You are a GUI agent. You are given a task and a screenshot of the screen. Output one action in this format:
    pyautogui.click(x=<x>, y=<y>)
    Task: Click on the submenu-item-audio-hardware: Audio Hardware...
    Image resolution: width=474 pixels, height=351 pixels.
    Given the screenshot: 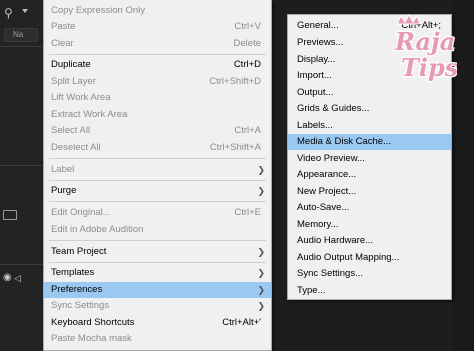 What is the action you would take?
    pyautogui.click(x=369, y=241)
    